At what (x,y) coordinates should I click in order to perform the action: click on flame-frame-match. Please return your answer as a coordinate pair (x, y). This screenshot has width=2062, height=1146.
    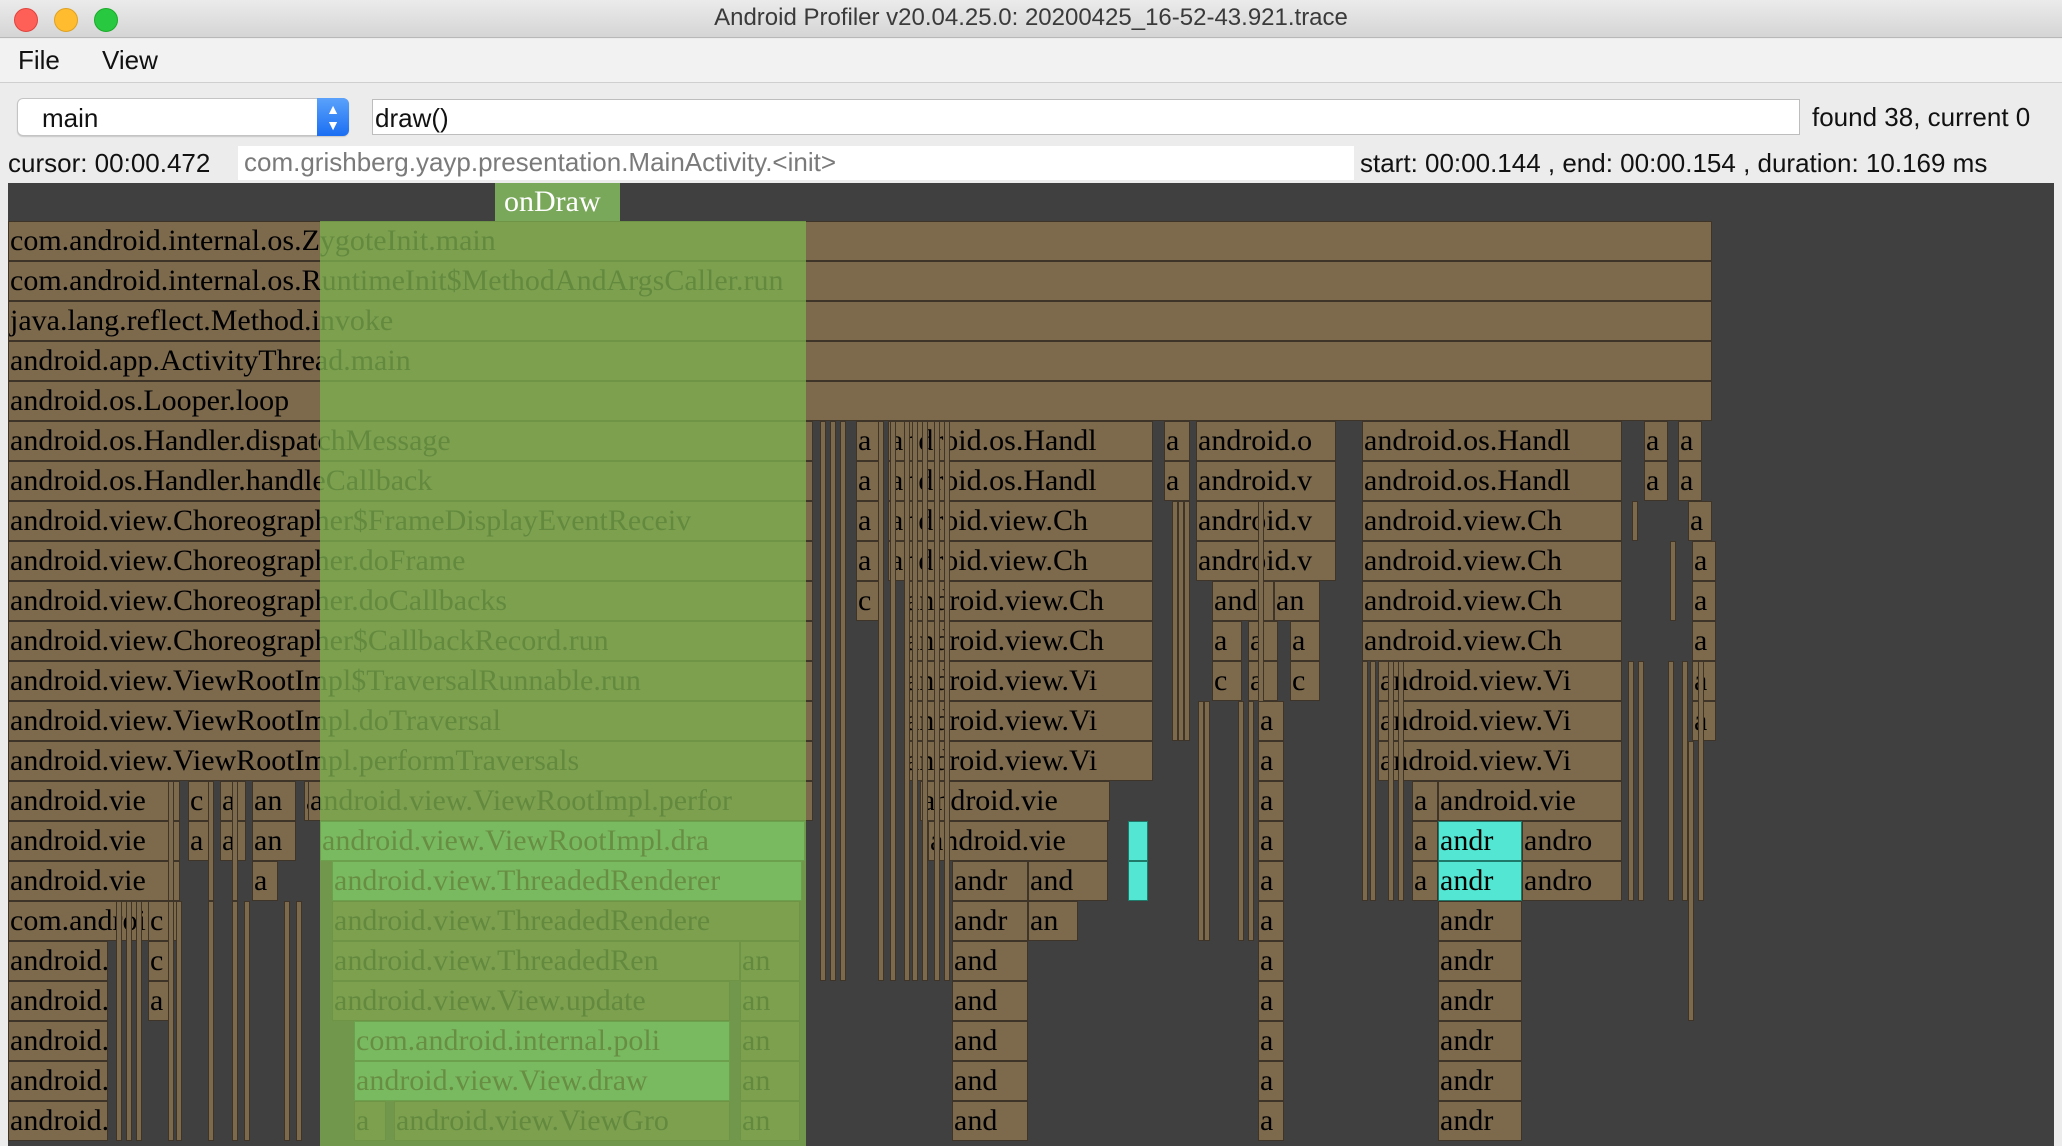
    Looking at the image, I should click on (1138, 881).